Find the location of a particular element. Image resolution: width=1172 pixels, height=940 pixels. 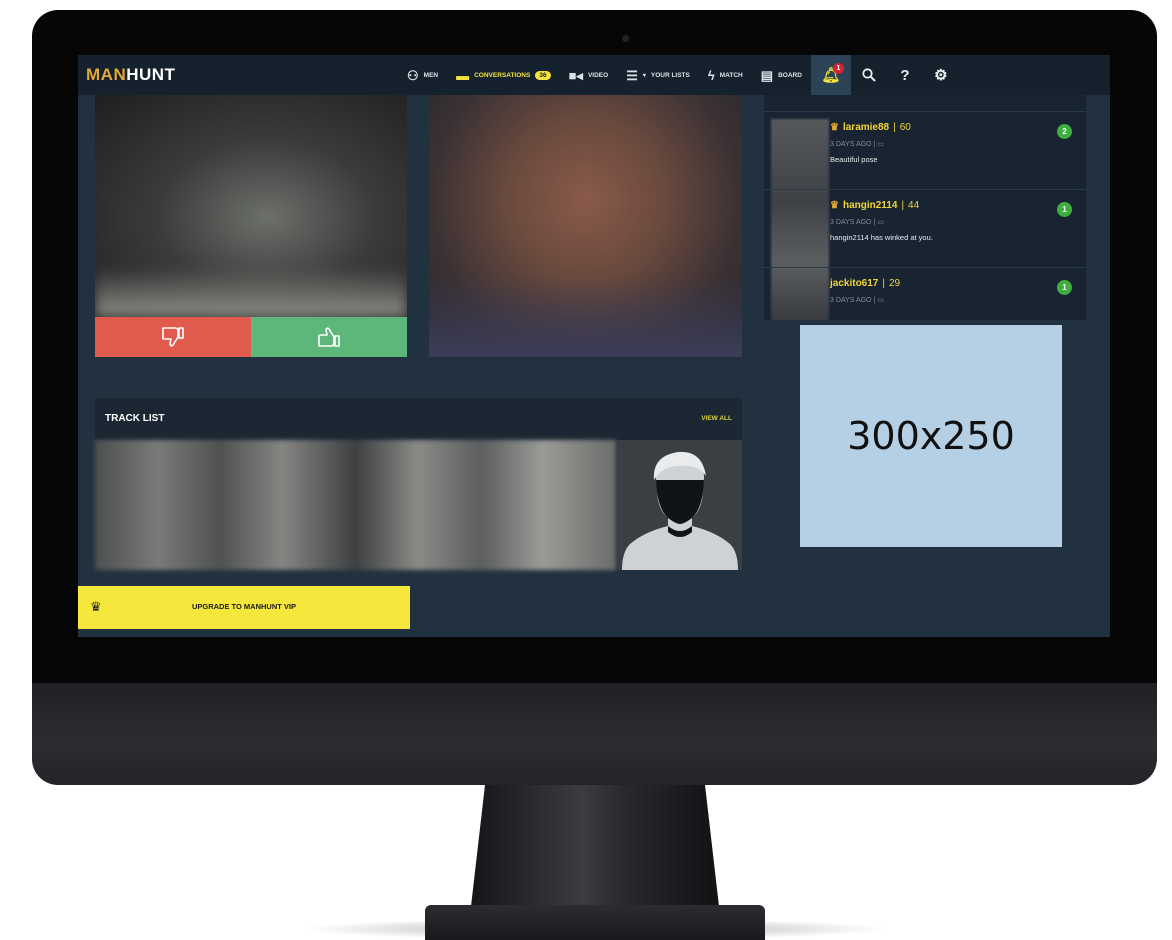

ad-size-label: 300x250 is located at coordinates (931, 436).